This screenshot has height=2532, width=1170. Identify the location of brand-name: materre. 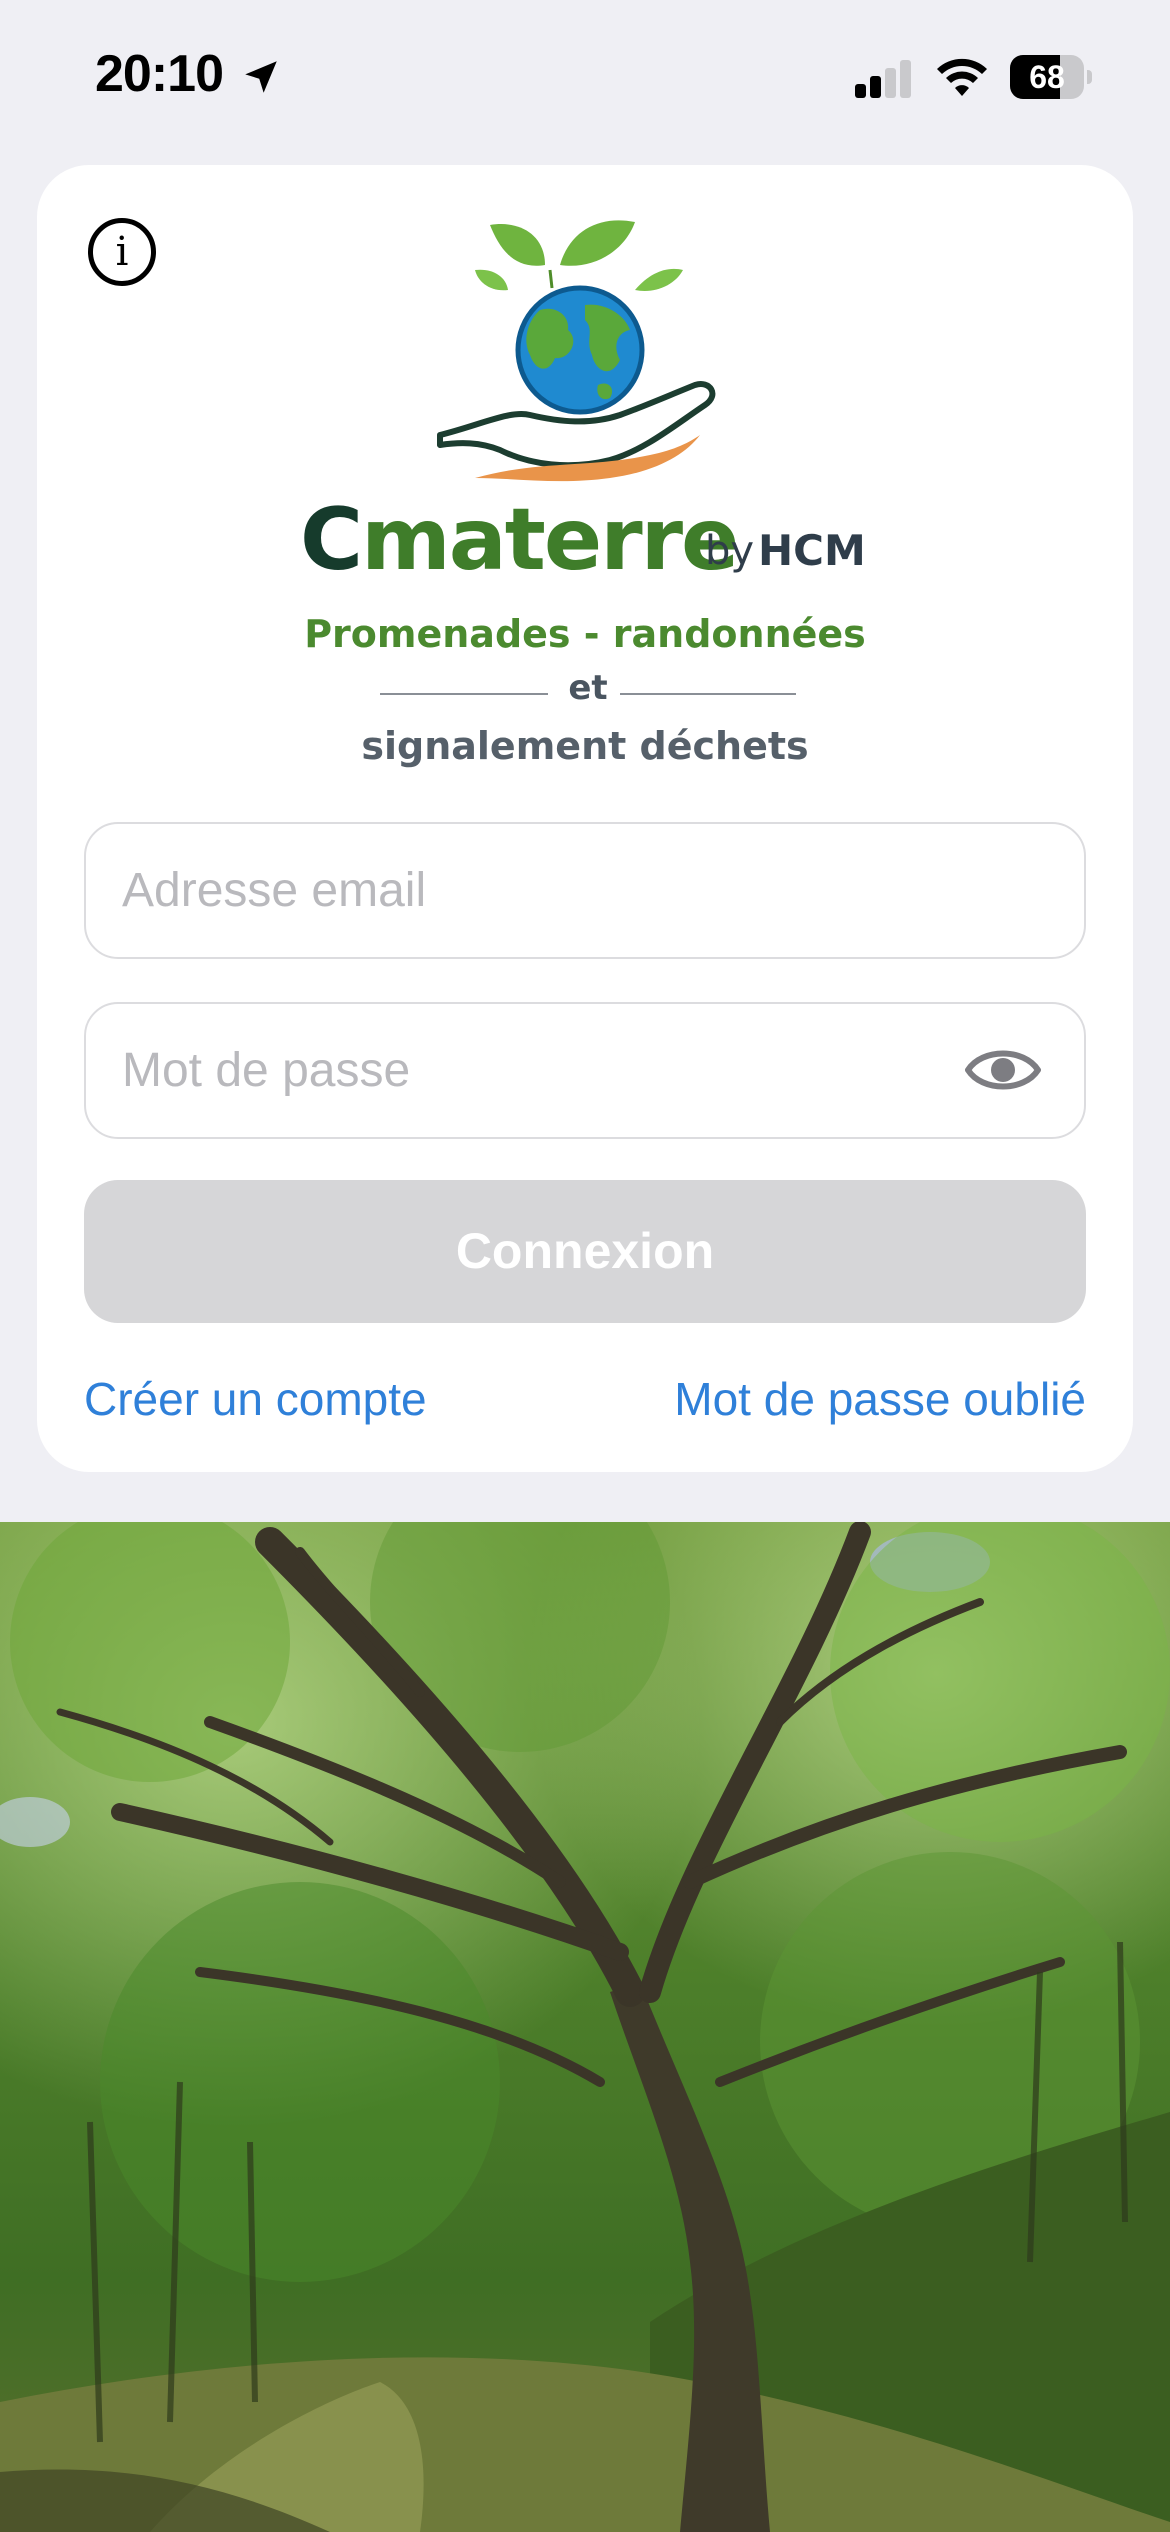
(550, 540).